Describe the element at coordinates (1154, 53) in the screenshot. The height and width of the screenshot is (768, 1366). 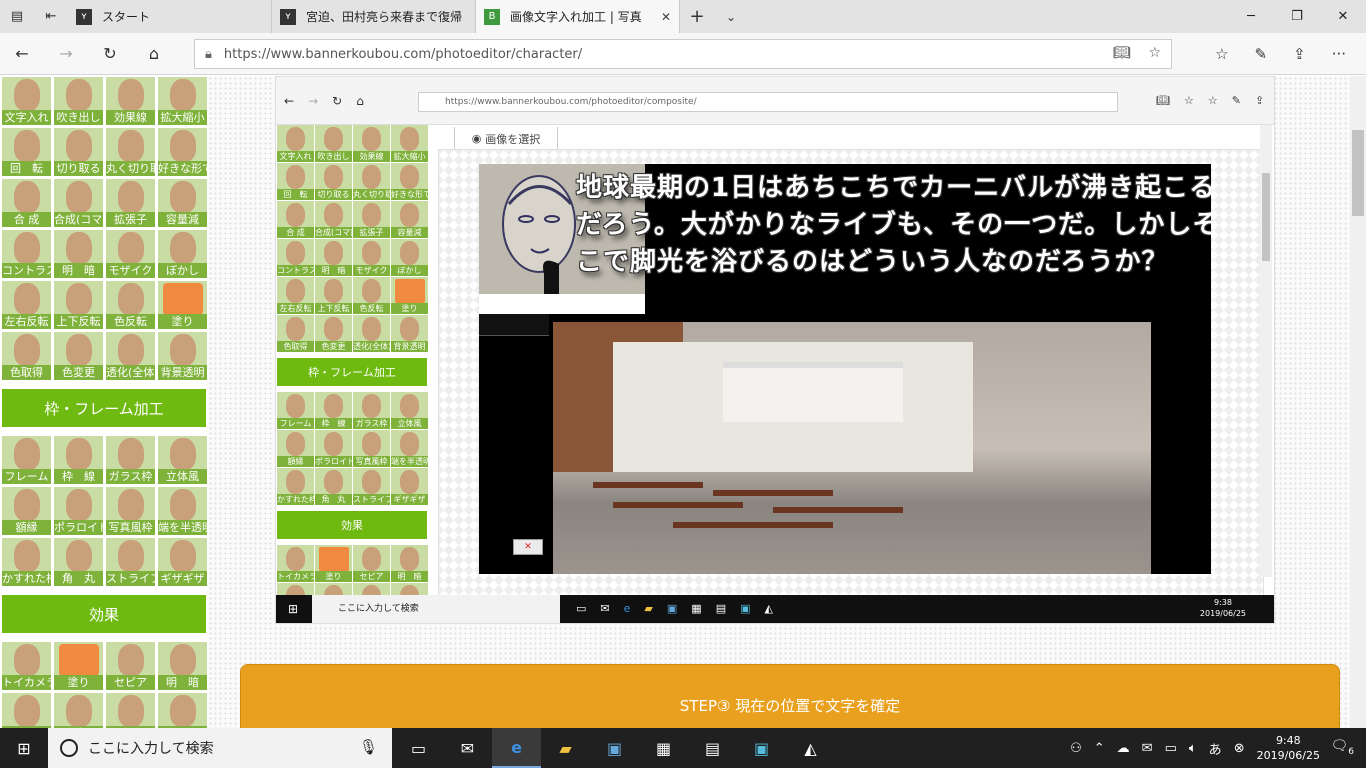
I see `favorite-star-icon: ☆` at that location.